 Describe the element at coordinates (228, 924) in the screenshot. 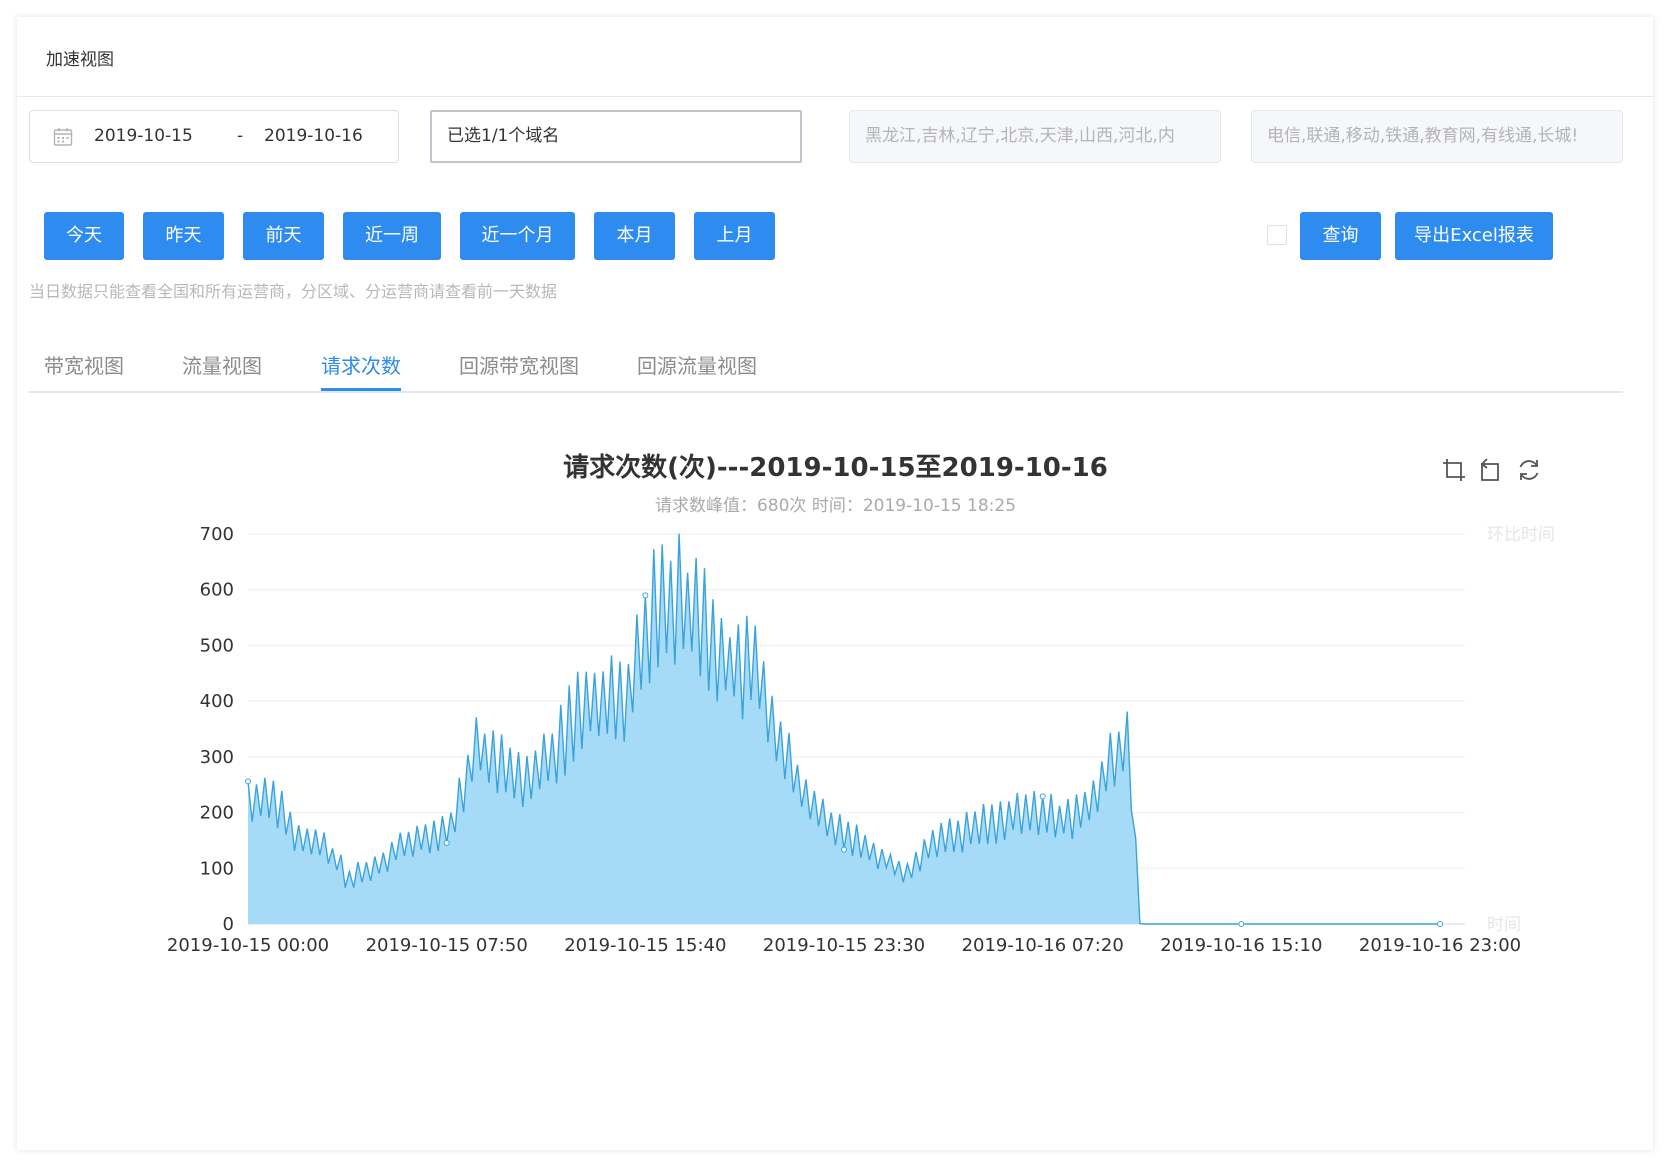

I see `y-tick-label: 0` at that location.